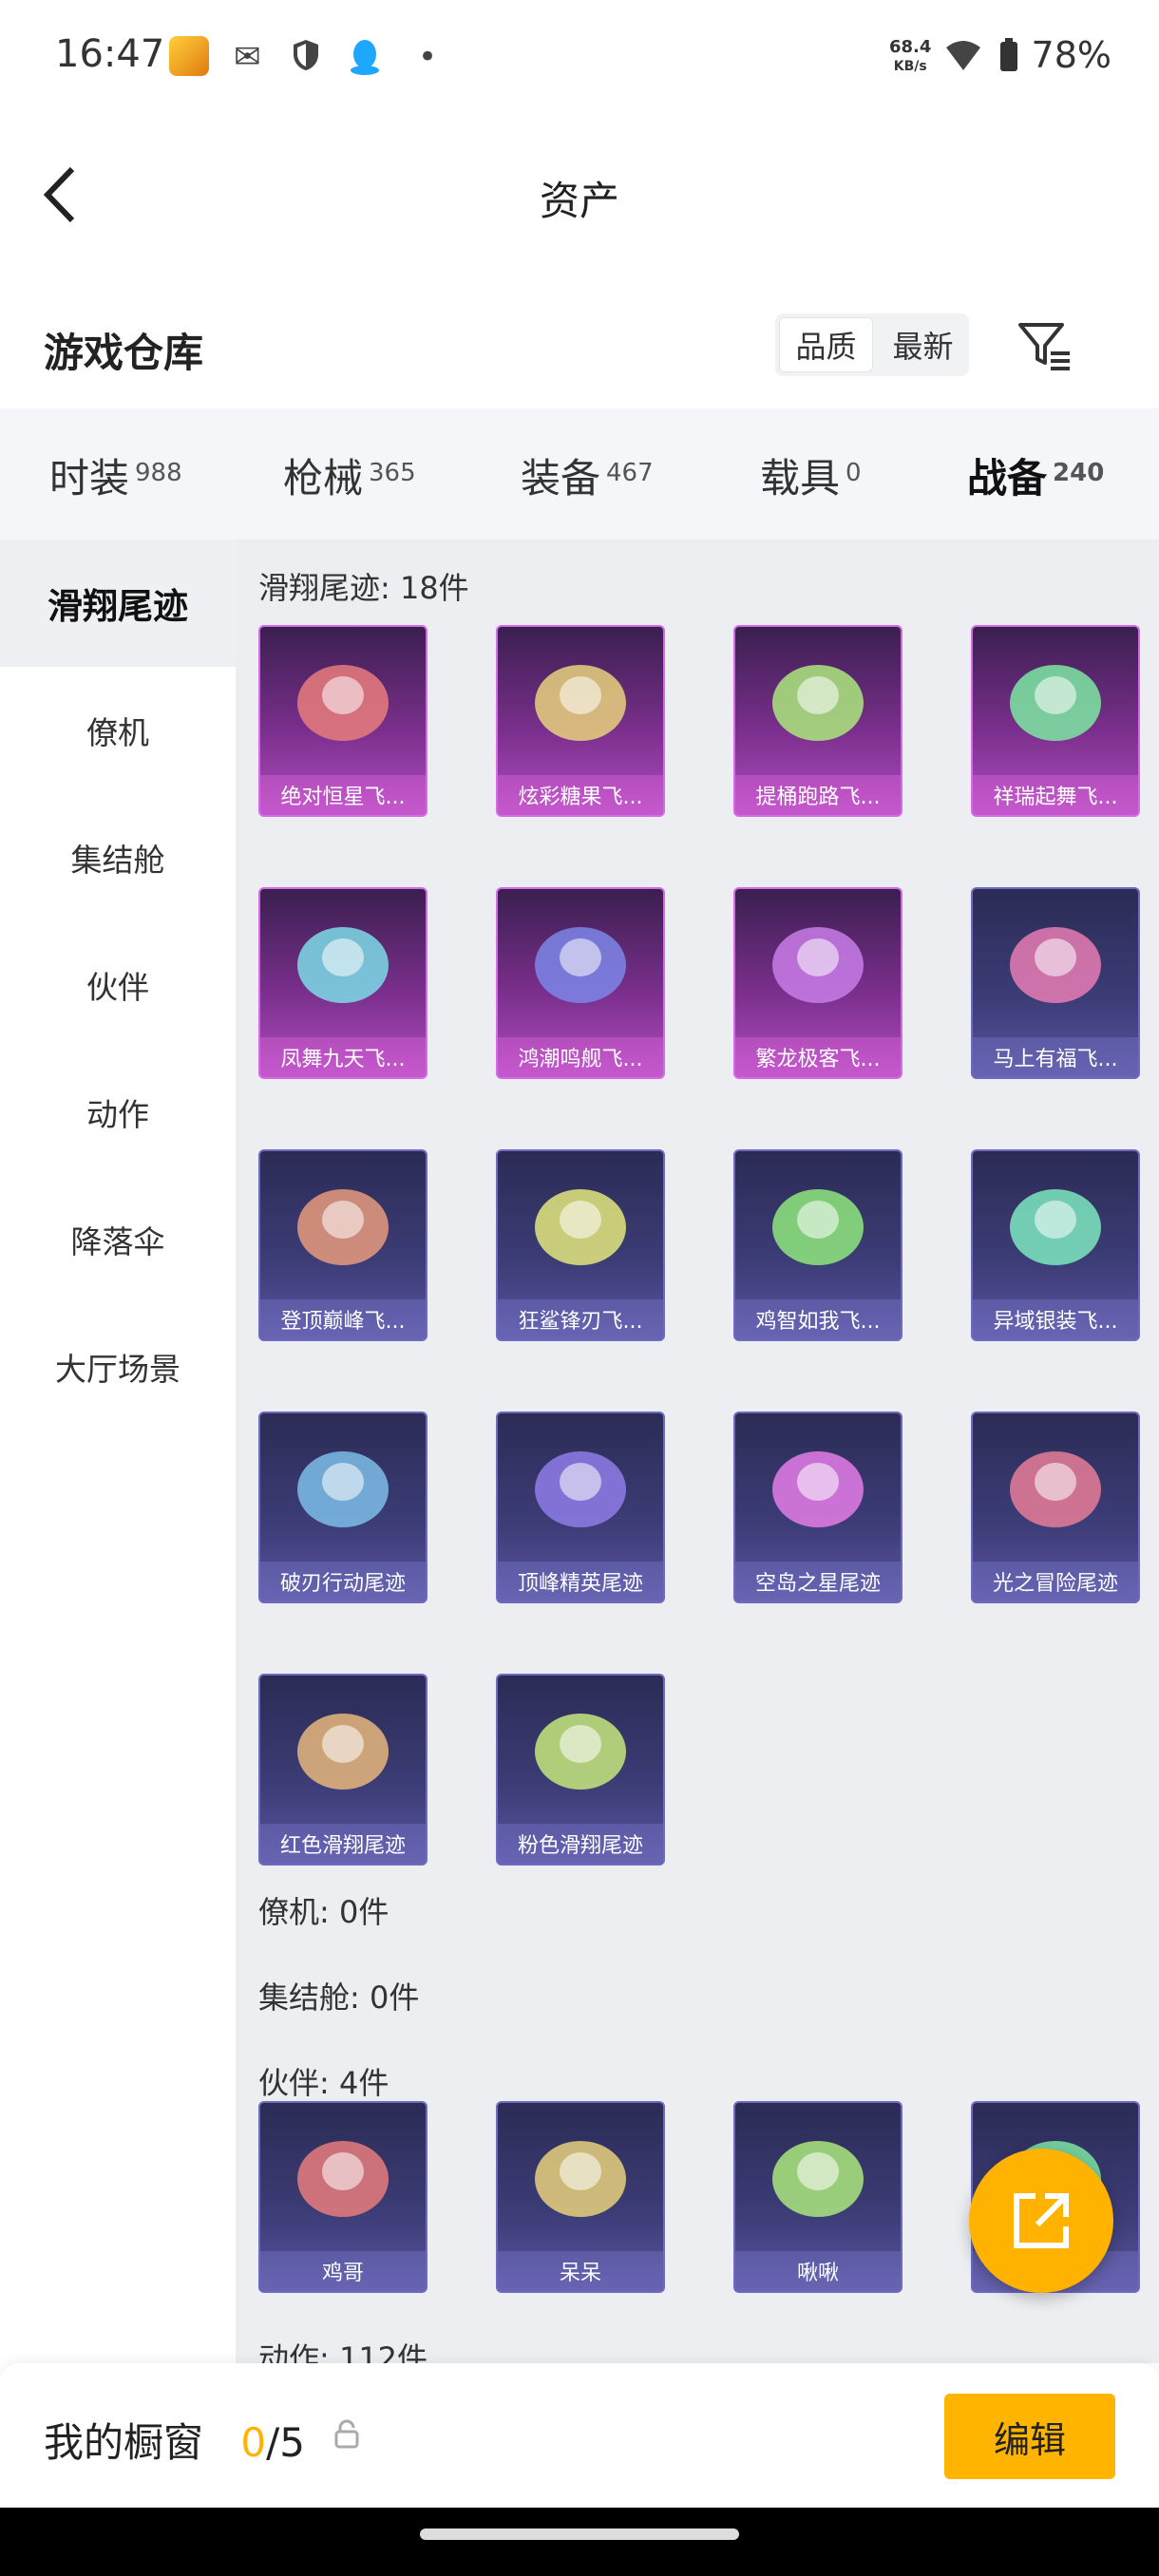 This screenshot has height=2576, width=1159. I want to click on game-app-icon, so click(189, 56).